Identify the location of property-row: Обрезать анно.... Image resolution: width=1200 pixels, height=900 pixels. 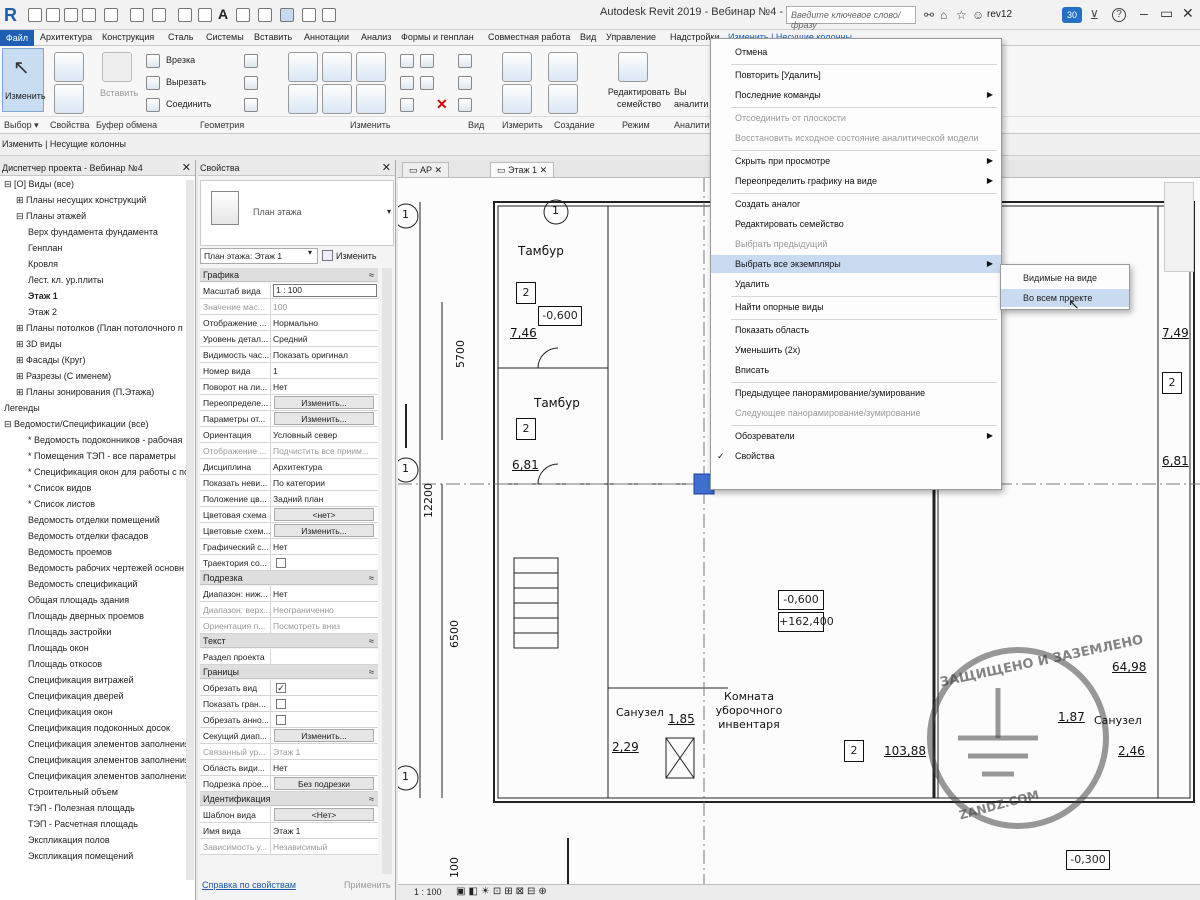
(289, 720).